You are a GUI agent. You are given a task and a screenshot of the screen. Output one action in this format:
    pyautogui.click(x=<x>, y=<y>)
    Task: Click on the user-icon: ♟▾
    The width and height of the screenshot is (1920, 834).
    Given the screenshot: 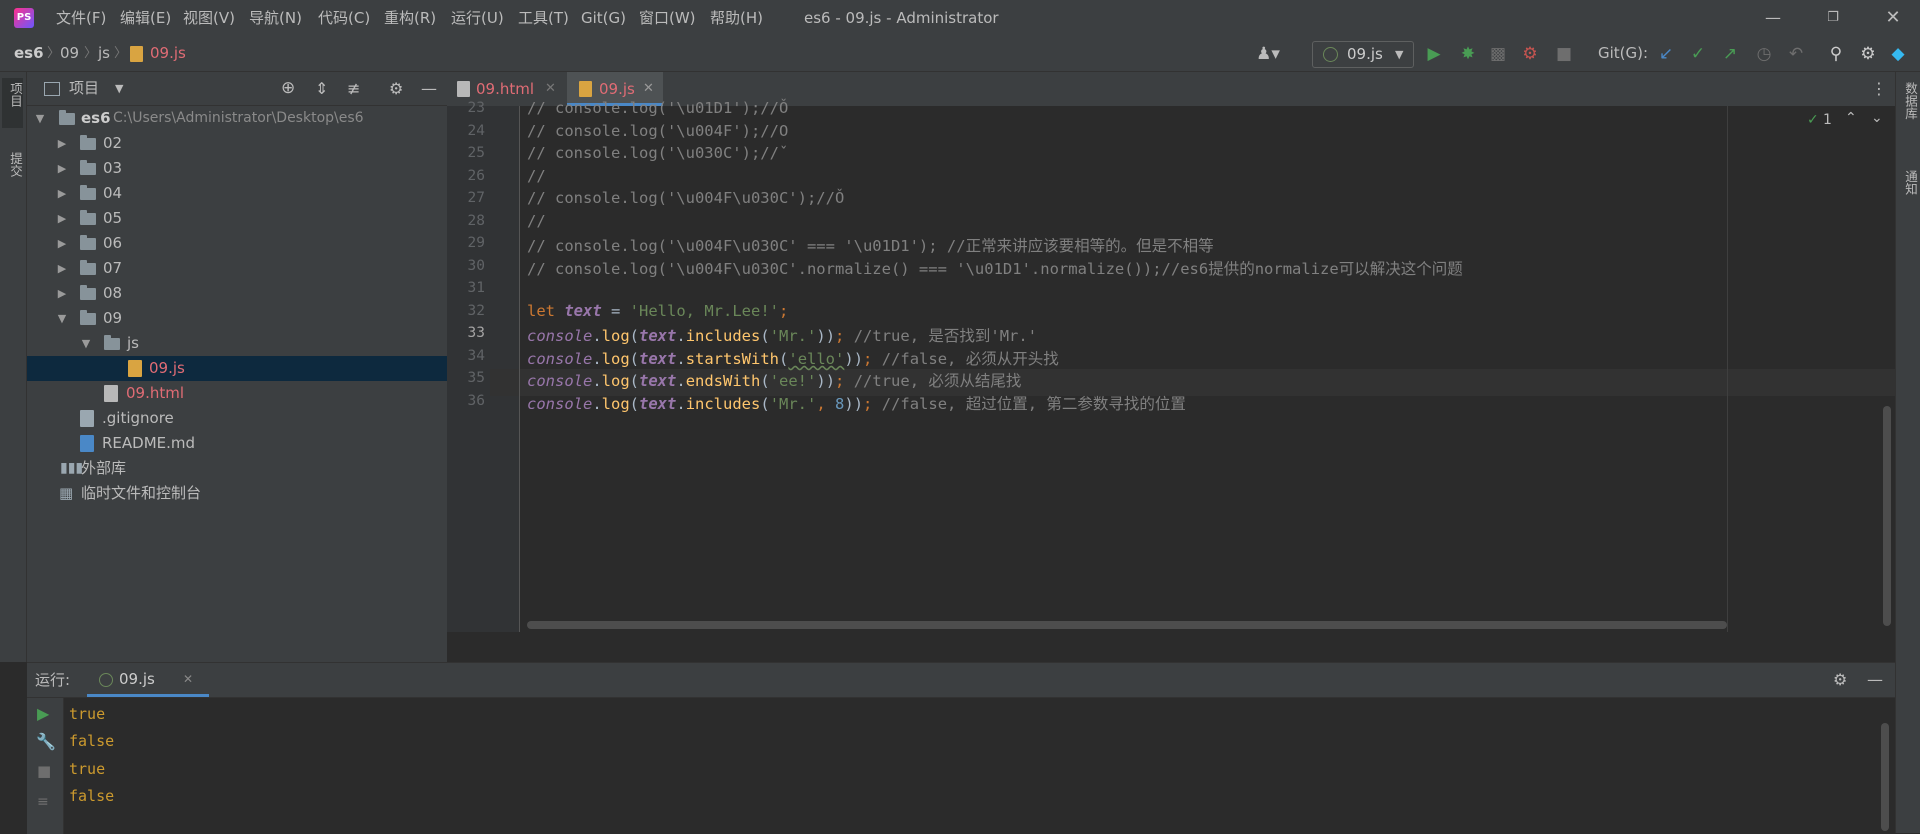 What is the action you would take?
    pyautogui.click(x=1268, y=54)
    